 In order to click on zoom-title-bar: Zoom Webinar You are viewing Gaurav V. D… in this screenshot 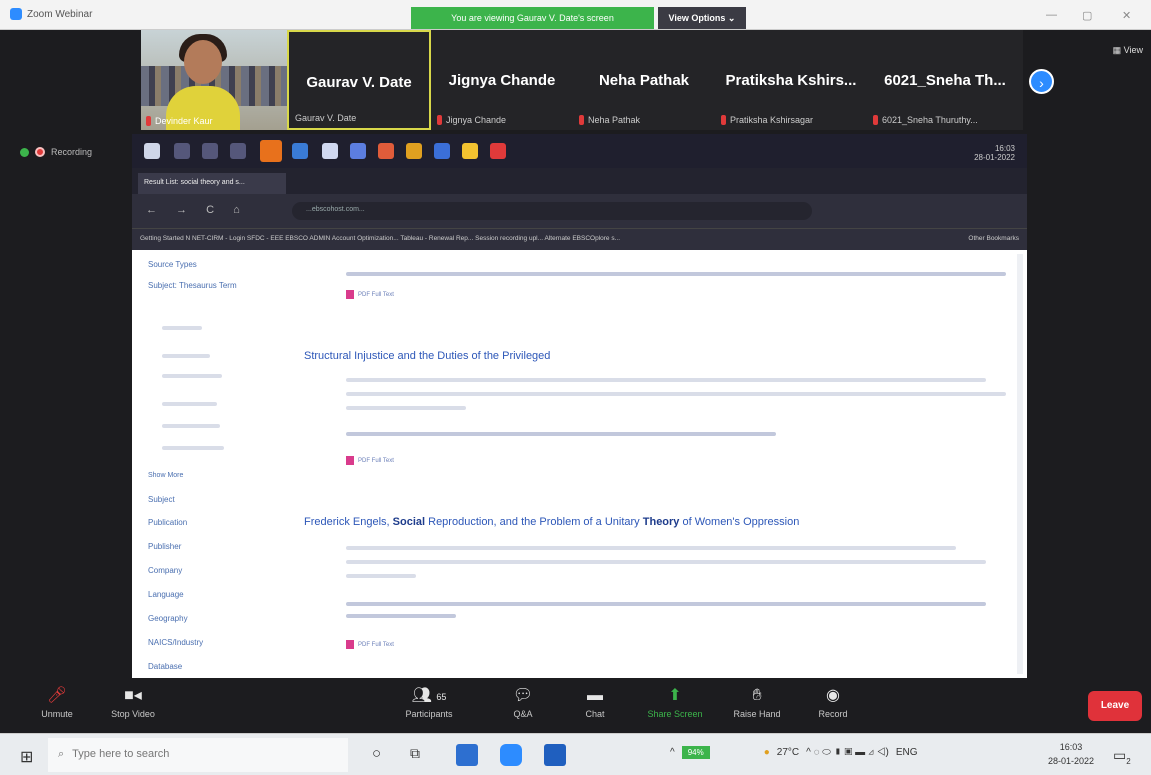, I will do `click(575, 15)`.